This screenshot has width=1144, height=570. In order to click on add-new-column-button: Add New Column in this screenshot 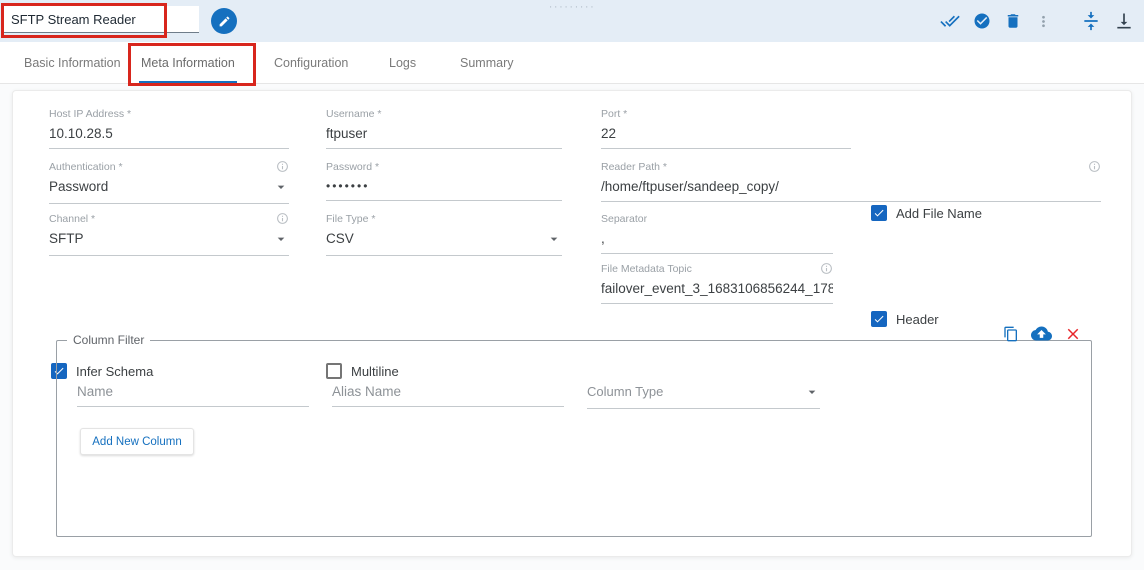, I will do `click(137, 441)`.